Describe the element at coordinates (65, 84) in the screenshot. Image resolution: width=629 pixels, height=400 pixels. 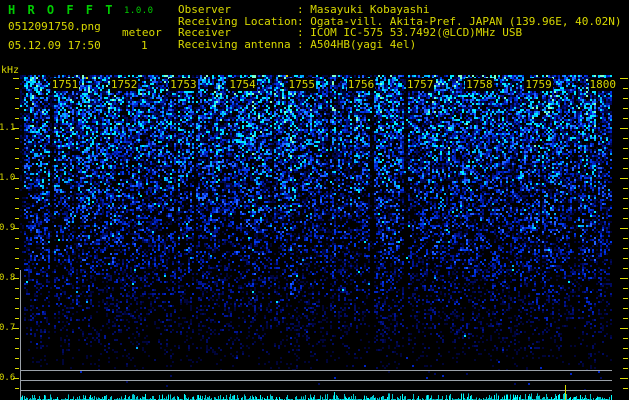
I see `time-label: 1751` at that location.